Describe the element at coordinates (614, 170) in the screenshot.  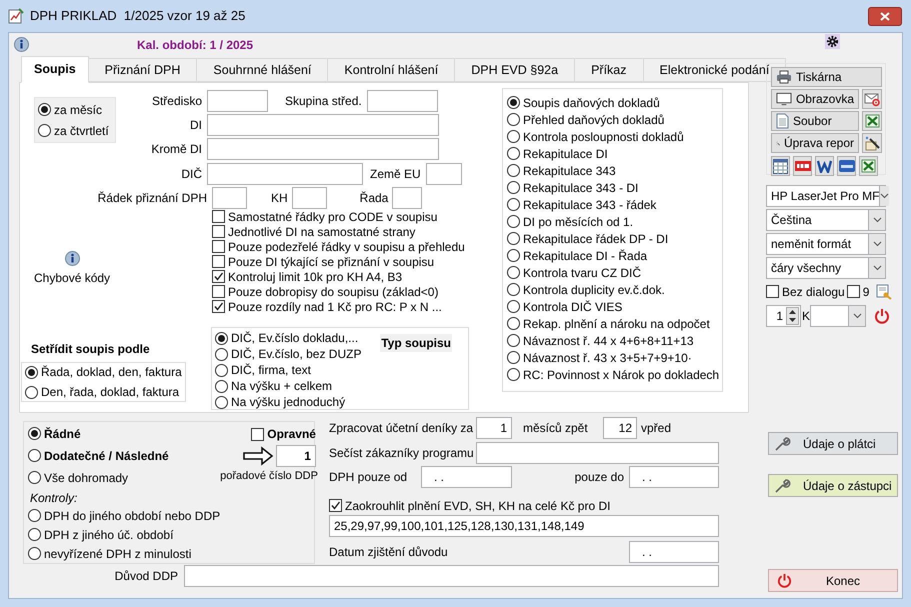
I see `radio-option: Rekapitulace 343` at that location.